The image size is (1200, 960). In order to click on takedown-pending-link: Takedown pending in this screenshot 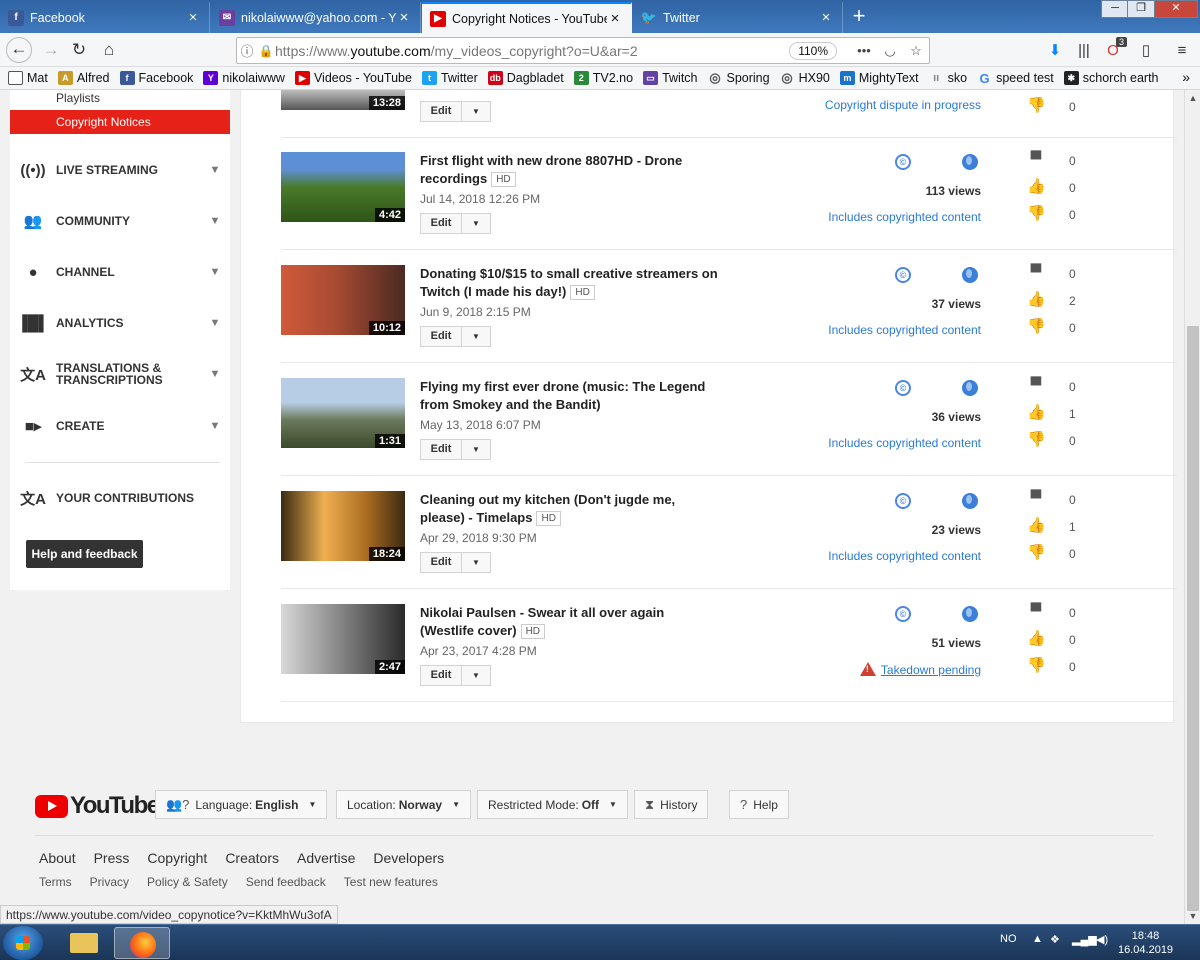, I will do `click(881, 669)`.